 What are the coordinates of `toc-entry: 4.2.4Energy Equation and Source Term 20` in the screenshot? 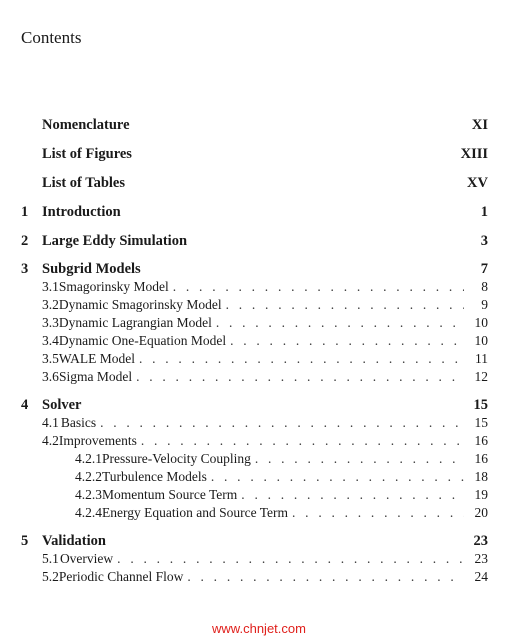 It's located at (254, 514).